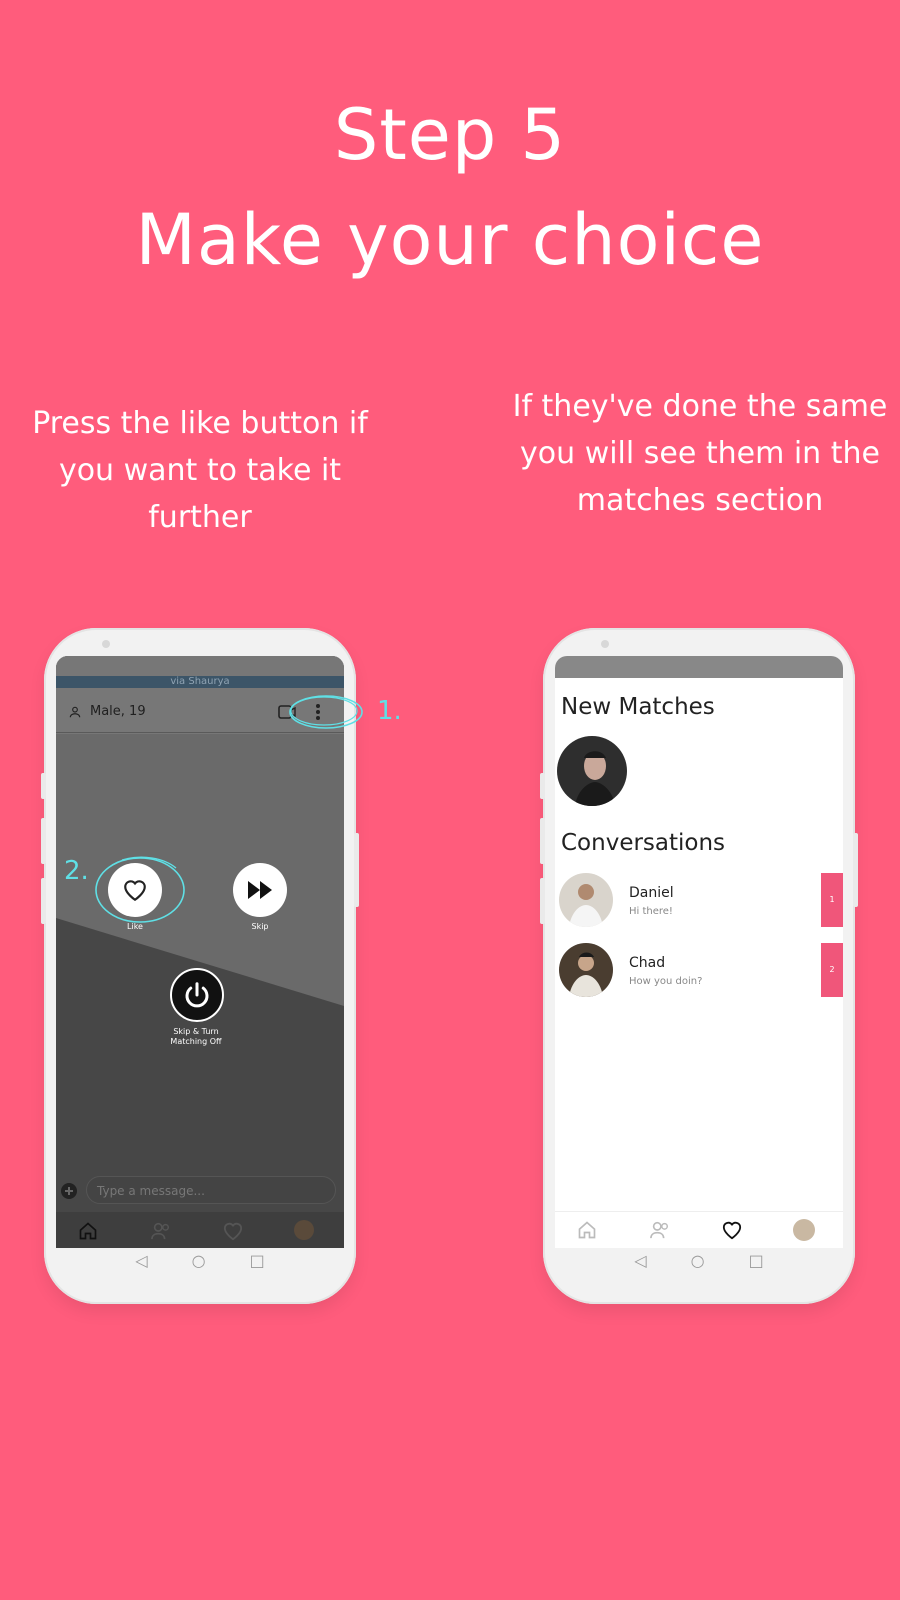 The image size is (900, 1600). What do you see at coordinates (260, 926) in the screenshot?
I see `skip-label: Skip` at bounding box center [260, 926].